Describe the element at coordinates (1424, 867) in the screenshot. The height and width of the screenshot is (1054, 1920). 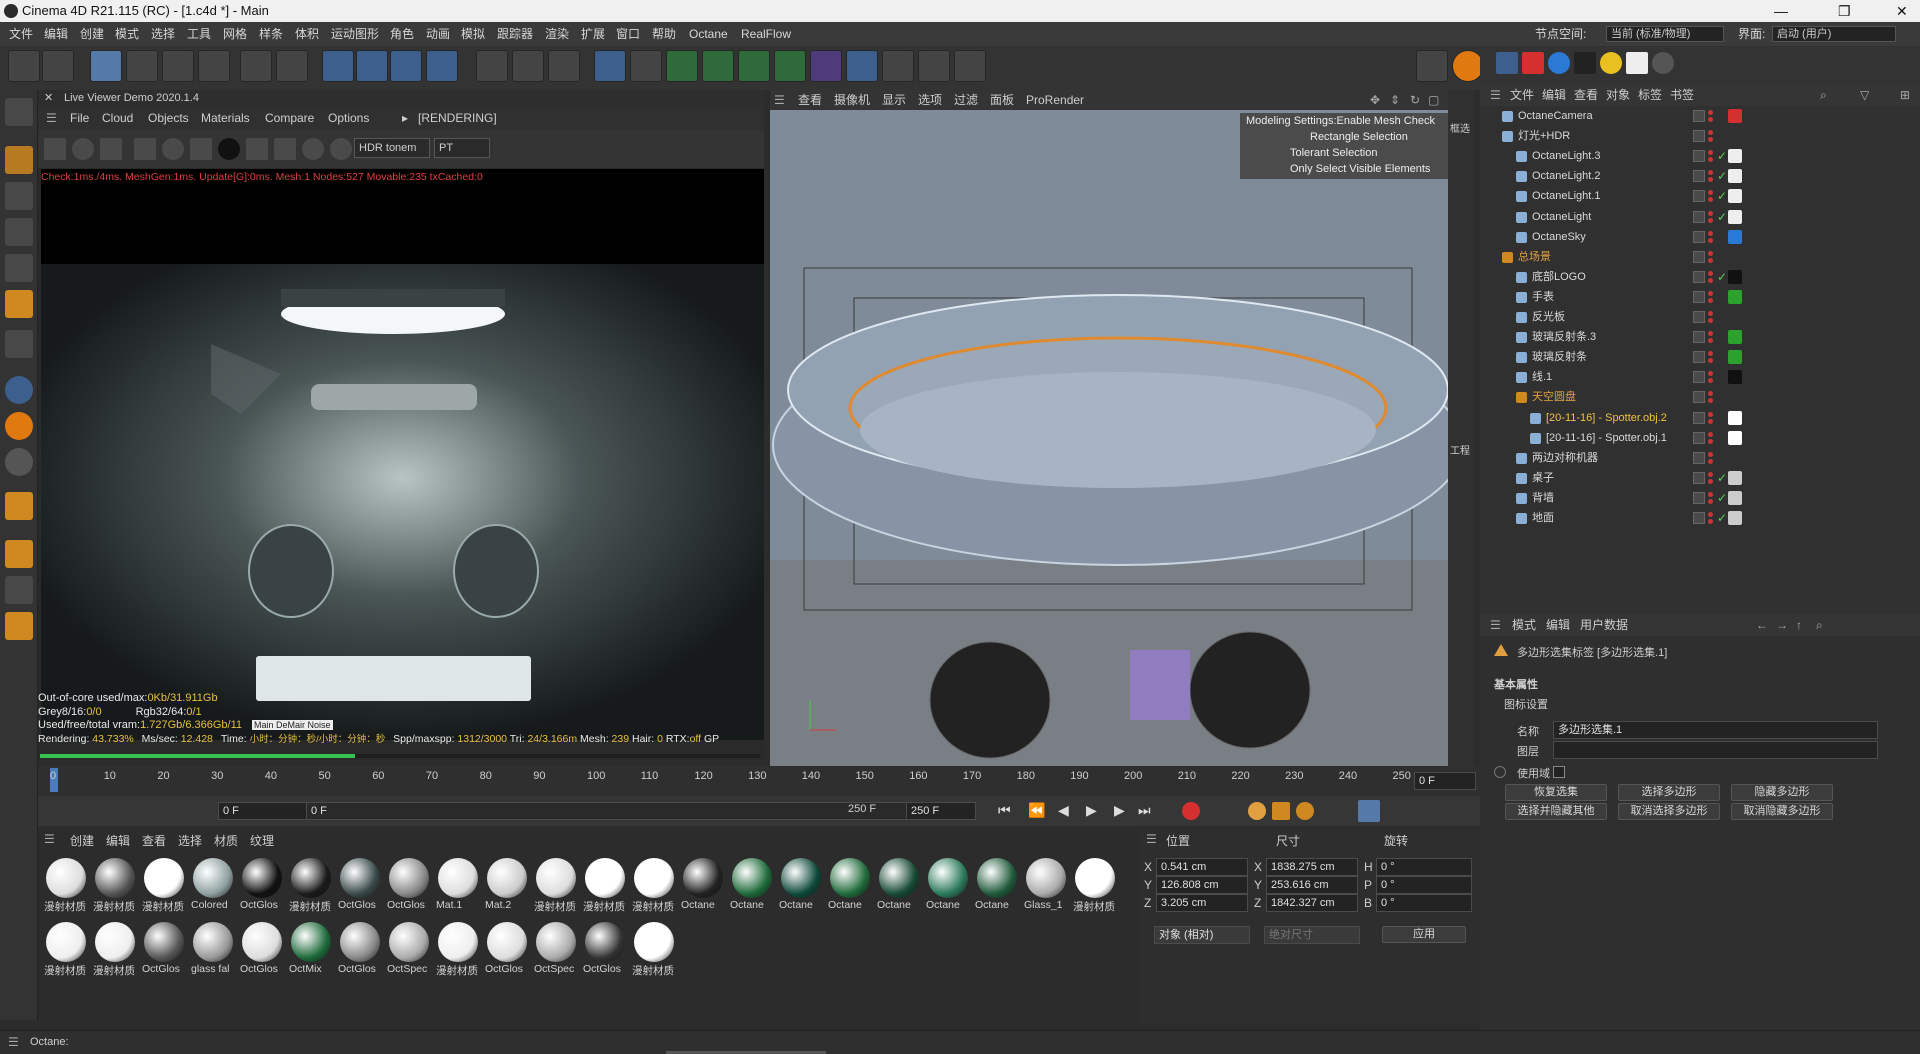
I see `coord-rot-h: 0 °` at that location.